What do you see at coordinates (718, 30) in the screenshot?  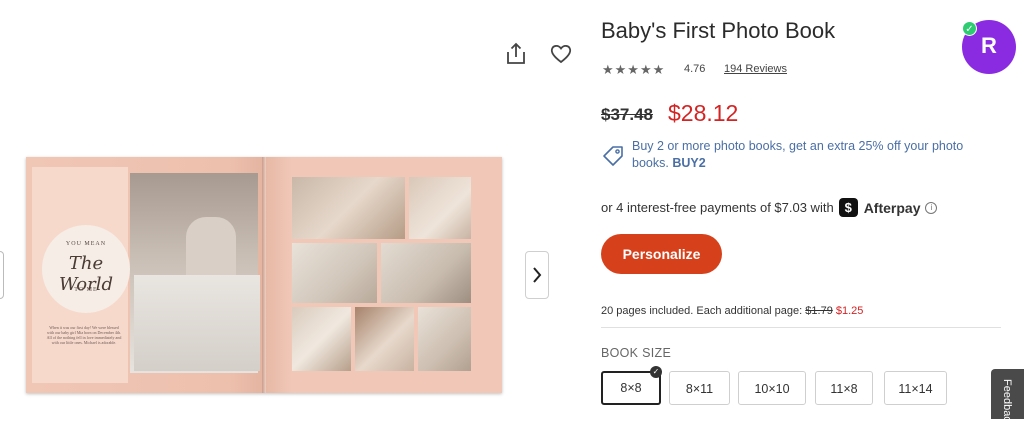 I see `product-title: Baby's First Photo Book` at bounding box center [718, 30].